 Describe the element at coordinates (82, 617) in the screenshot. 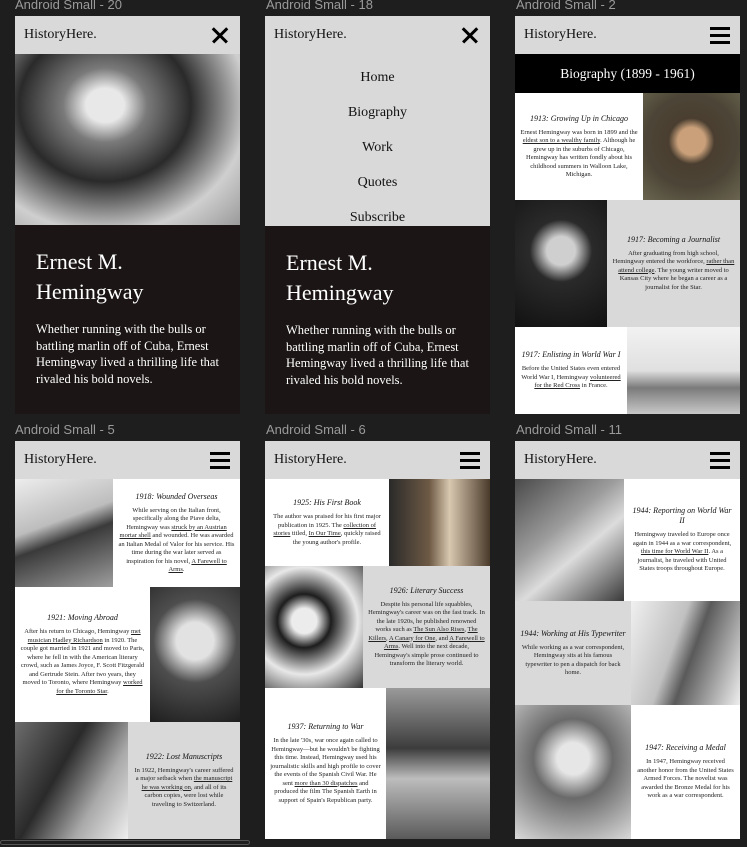

I see `entry-title: 1921: Moving Abroad` at that location.